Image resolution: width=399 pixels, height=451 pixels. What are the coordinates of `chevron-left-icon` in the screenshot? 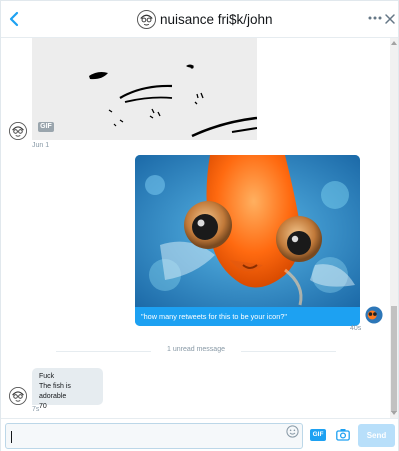 It's located at (14, 19).